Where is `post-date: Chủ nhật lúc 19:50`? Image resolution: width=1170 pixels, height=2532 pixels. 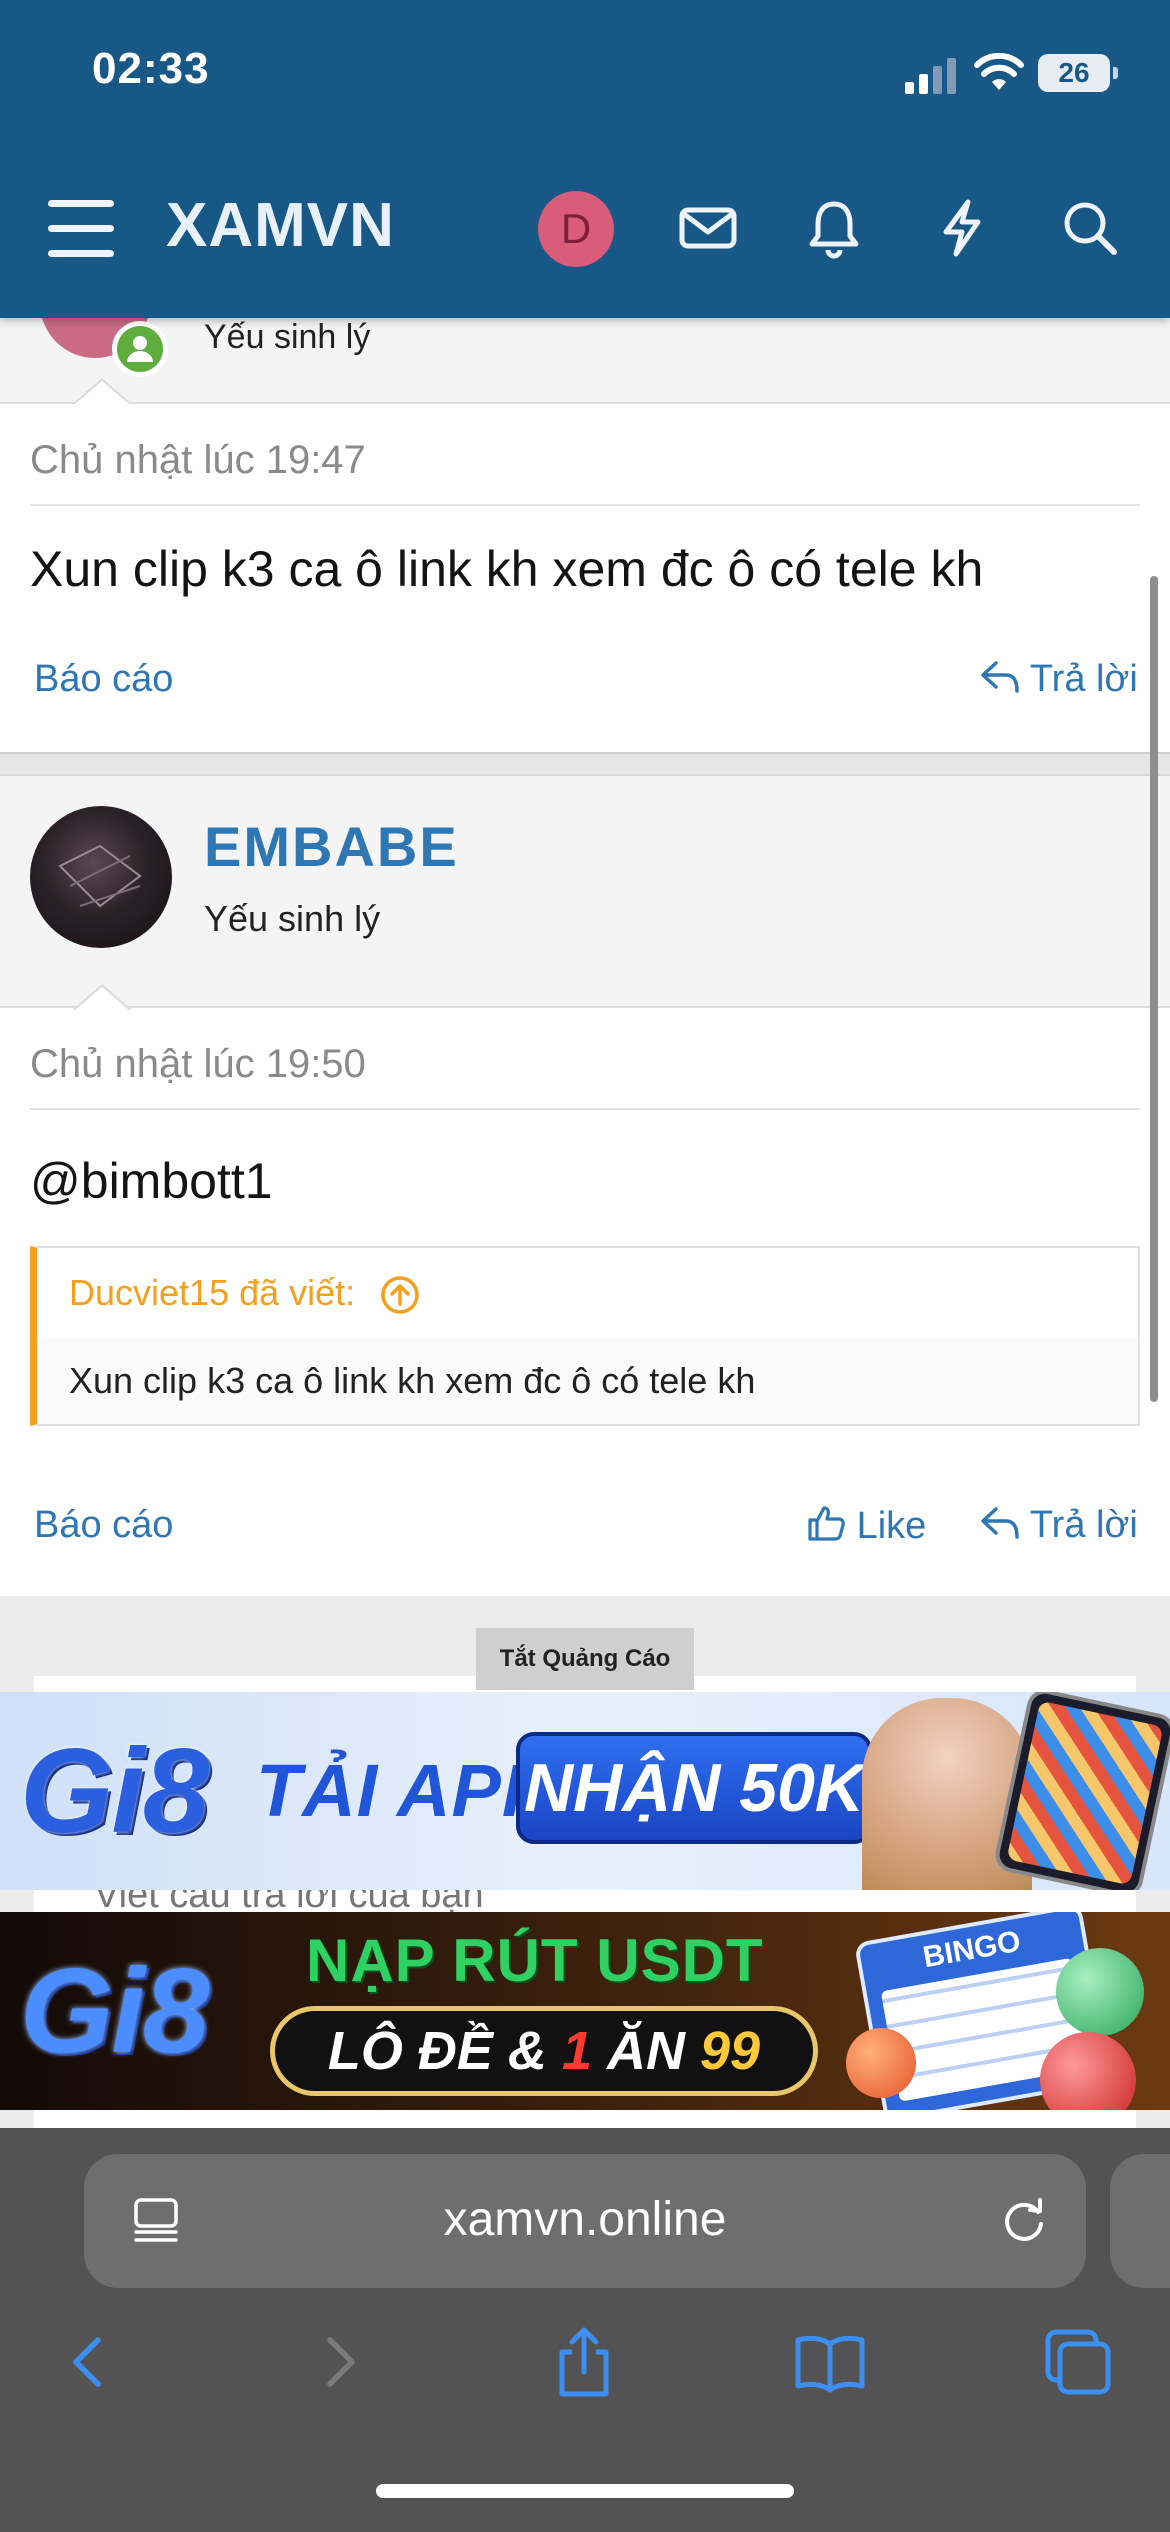
post-date: Chủ nhật lúc 19:50 is located at coordinates (198, 1064).